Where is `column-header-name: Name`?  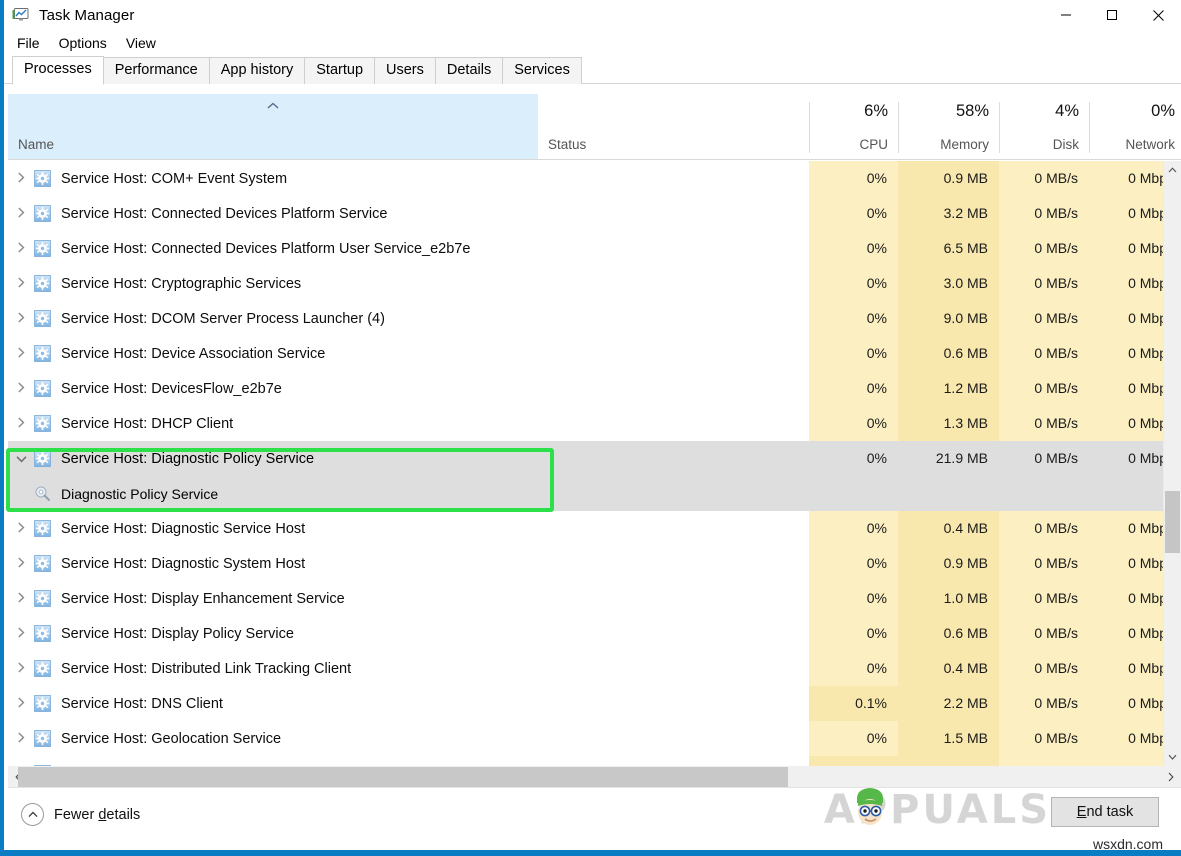
column-header-name: Name is located at coordinates (273, 126).